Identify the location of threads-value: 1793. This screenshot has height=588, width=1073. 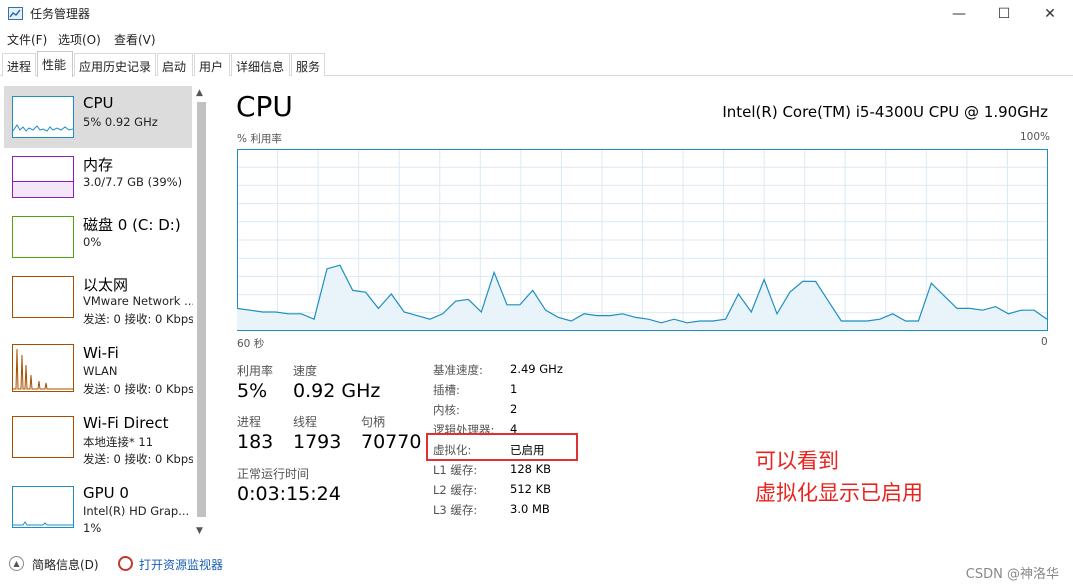
(317, 442).